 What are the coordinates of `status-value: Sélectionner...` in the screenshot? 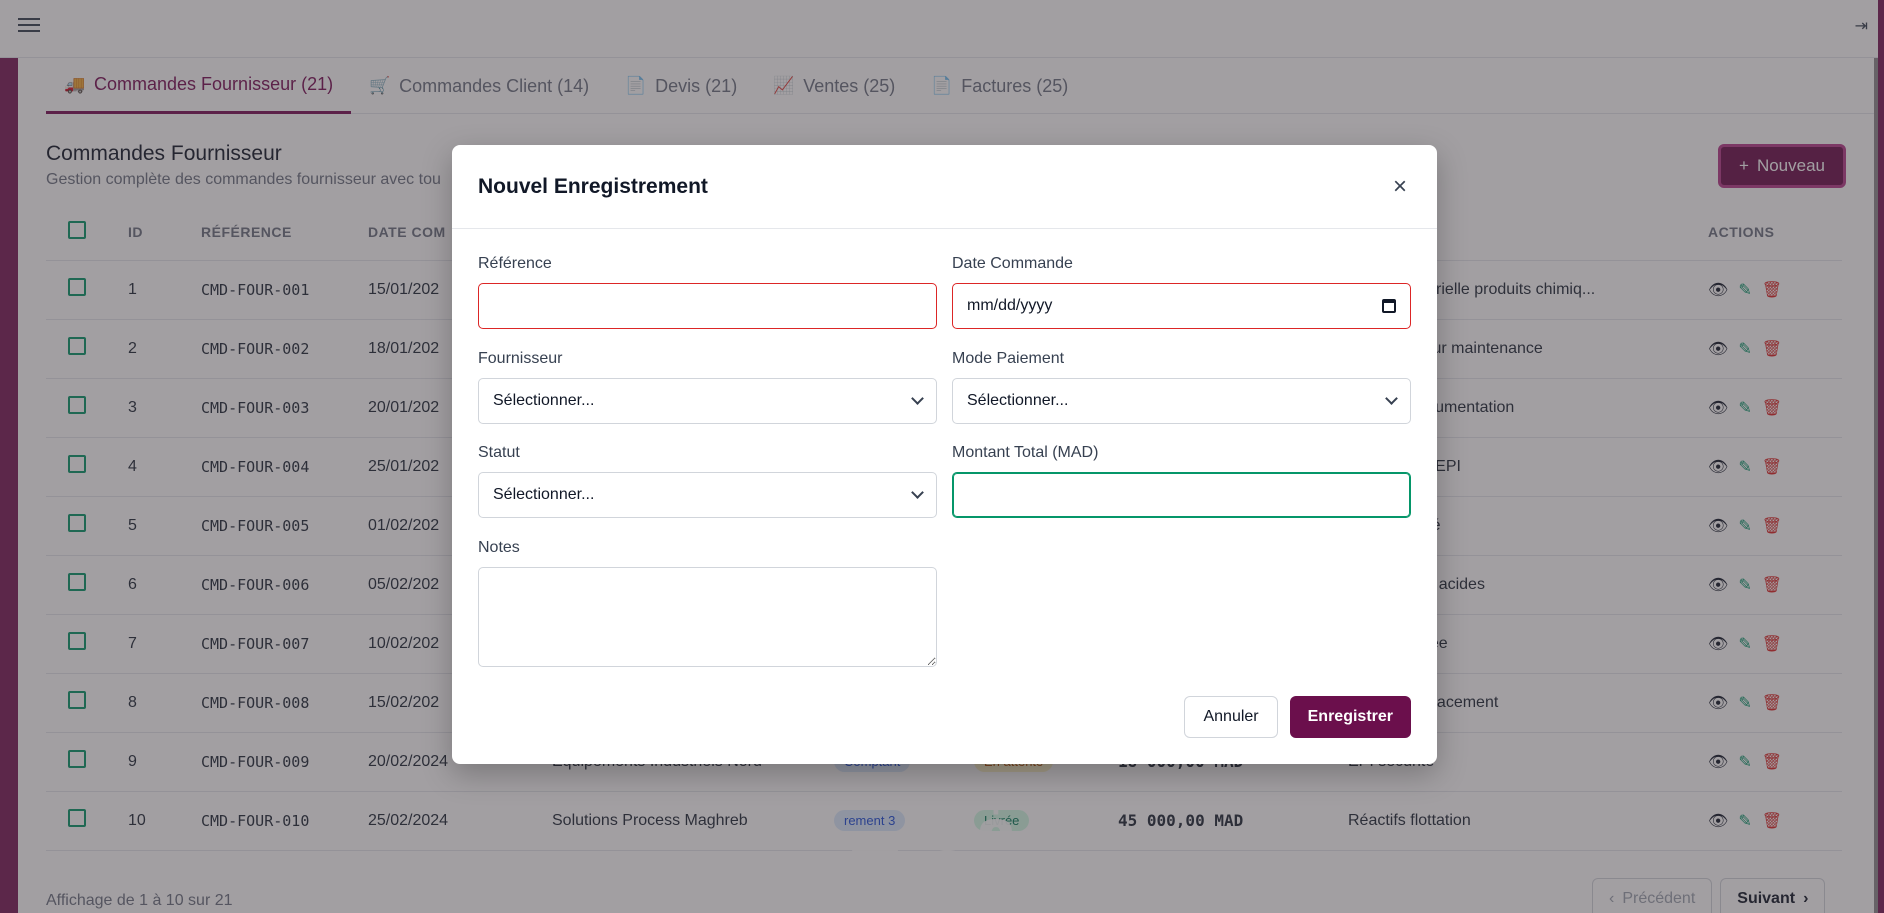 It's located at (544, 494).